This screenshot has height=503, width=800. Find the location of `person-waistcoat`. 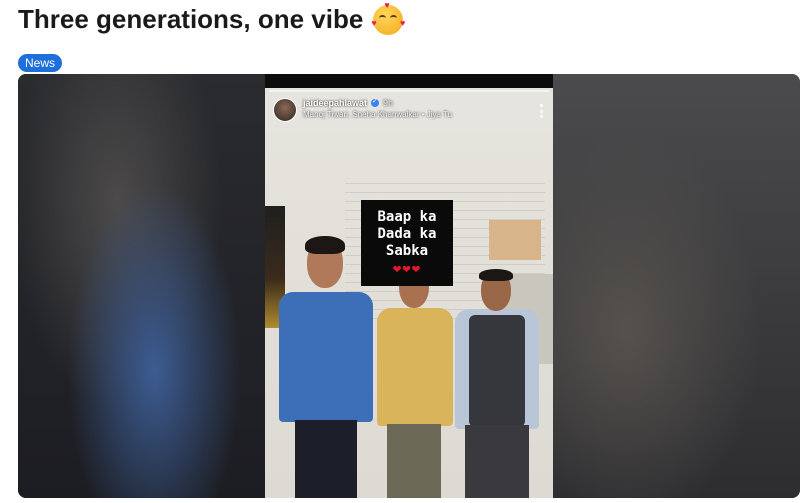

person-waistcoat is located at coordinates (497, 383).